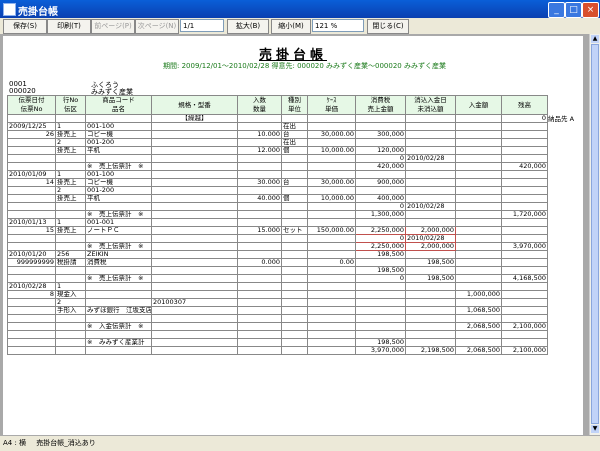 The height and width of the screenshot is (451, 600). What do you see at coordinates (277, 206) in the screenshot?
I see `table-row: 0 2010/02/28` at bounding box center [277, 206].